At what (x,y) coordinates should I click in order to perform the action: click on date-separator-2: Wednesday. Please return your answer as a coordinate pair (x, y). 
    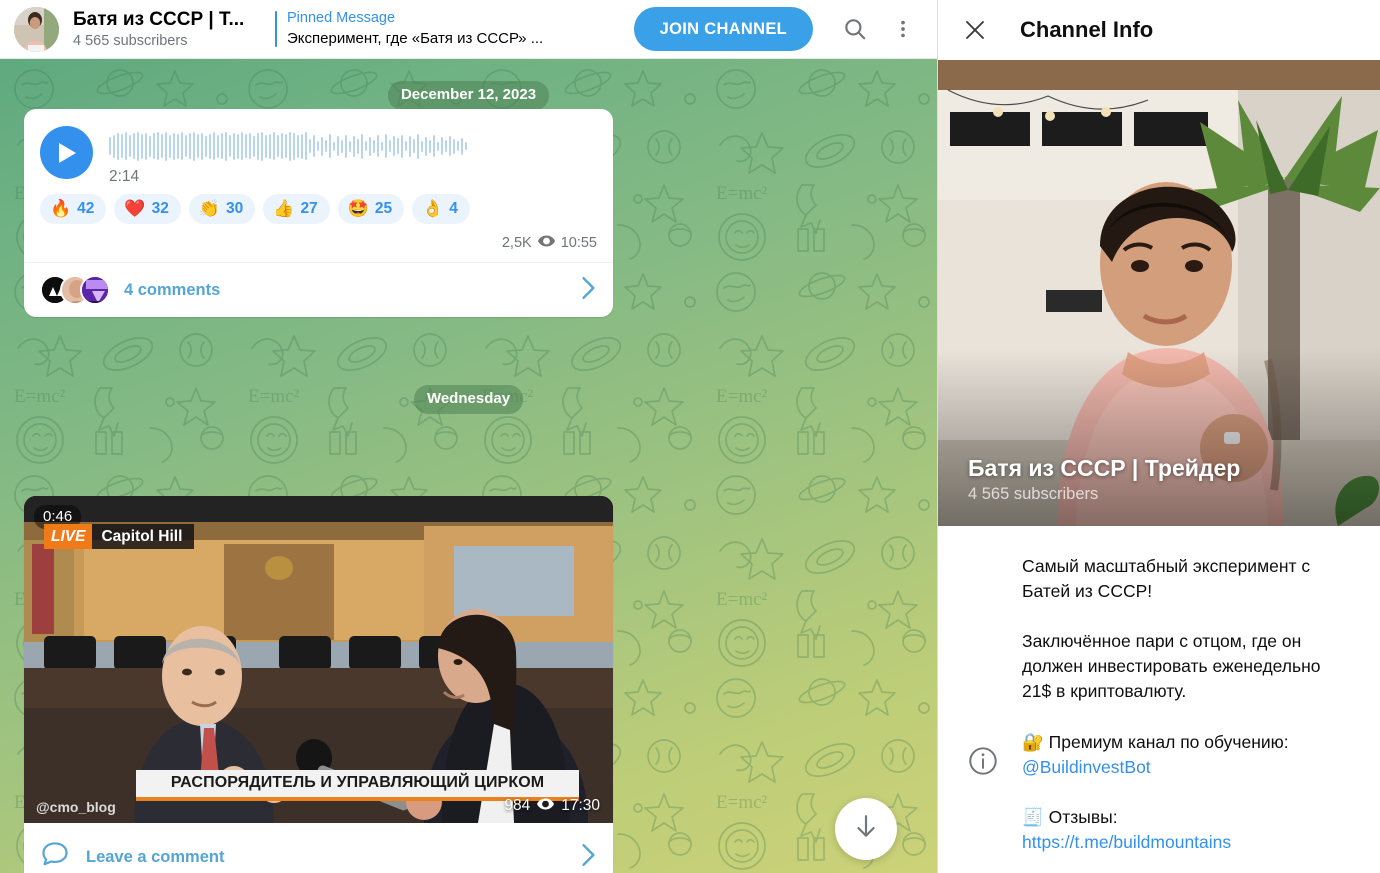
    Looking at the image, I should click on (468, 399).